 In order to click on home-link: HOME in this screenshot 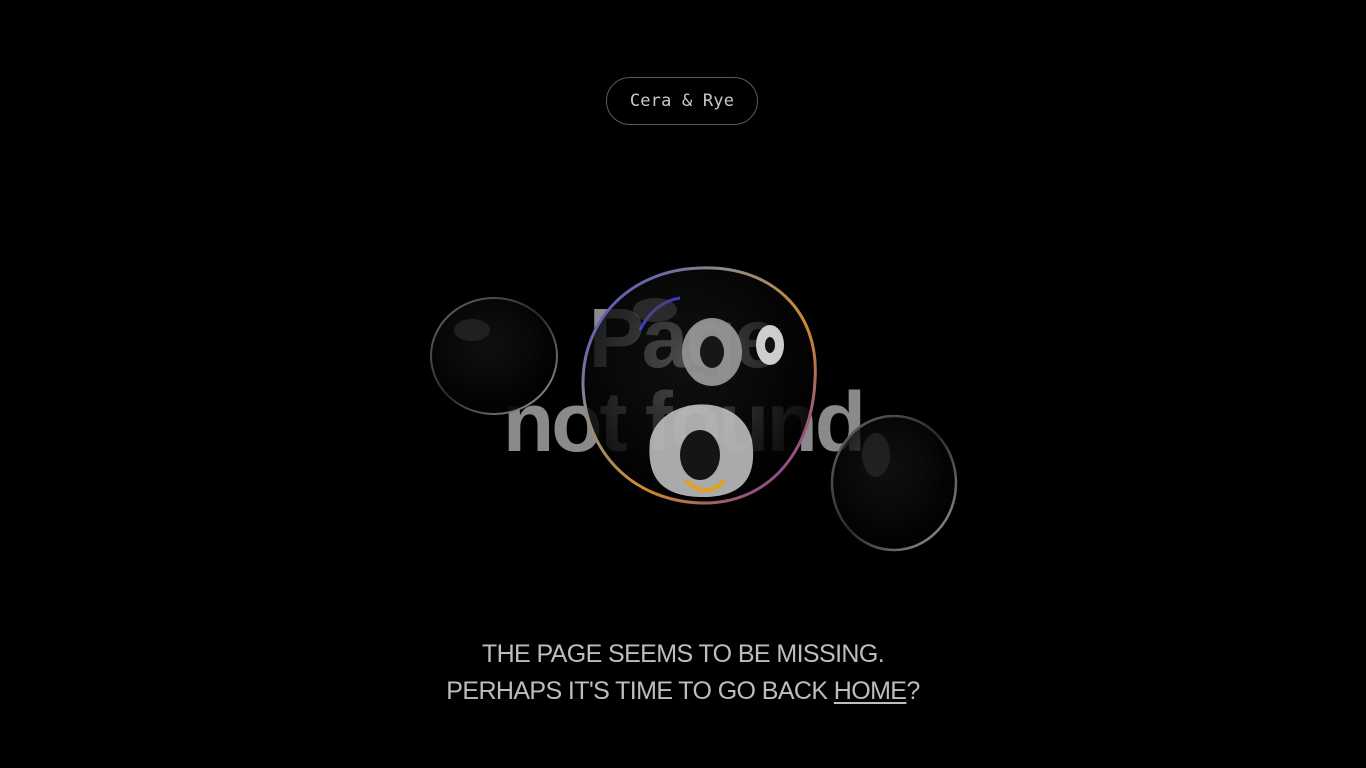, I will do `click(870, 691)`.